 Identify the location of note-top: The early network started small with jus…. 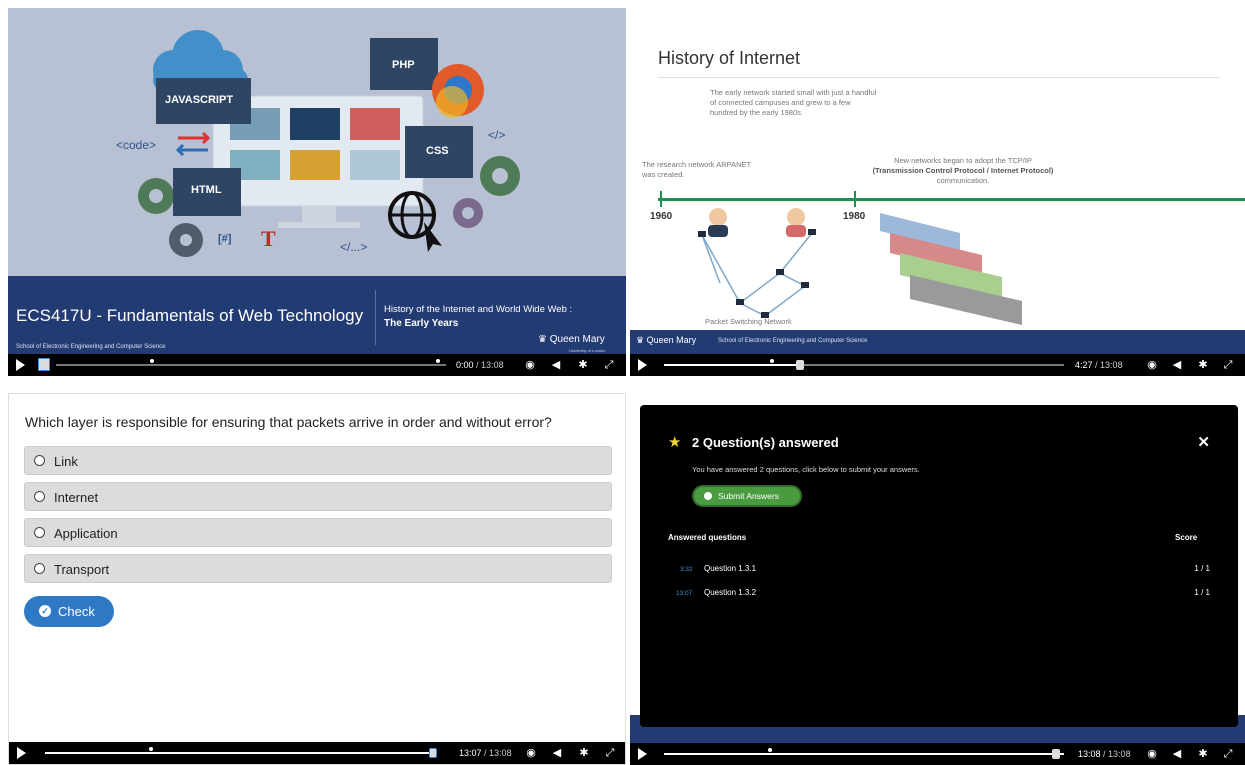
(793, 102).